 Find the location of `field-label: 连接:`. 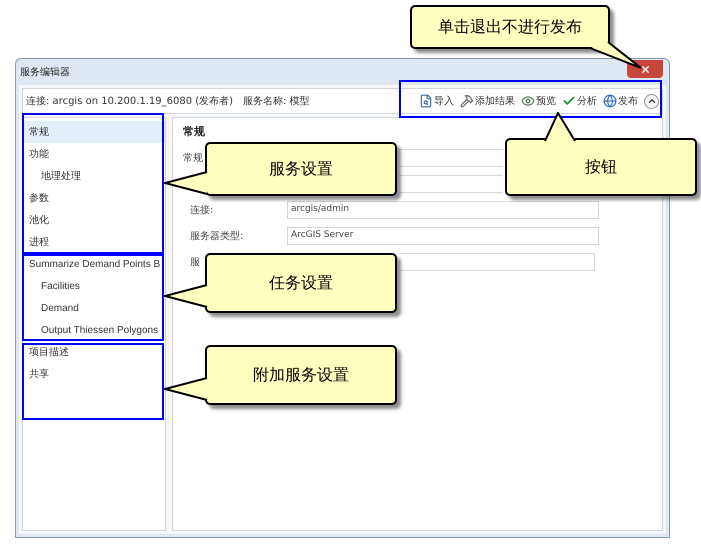

field-label: 连接: is located at coordinates (202, 210).